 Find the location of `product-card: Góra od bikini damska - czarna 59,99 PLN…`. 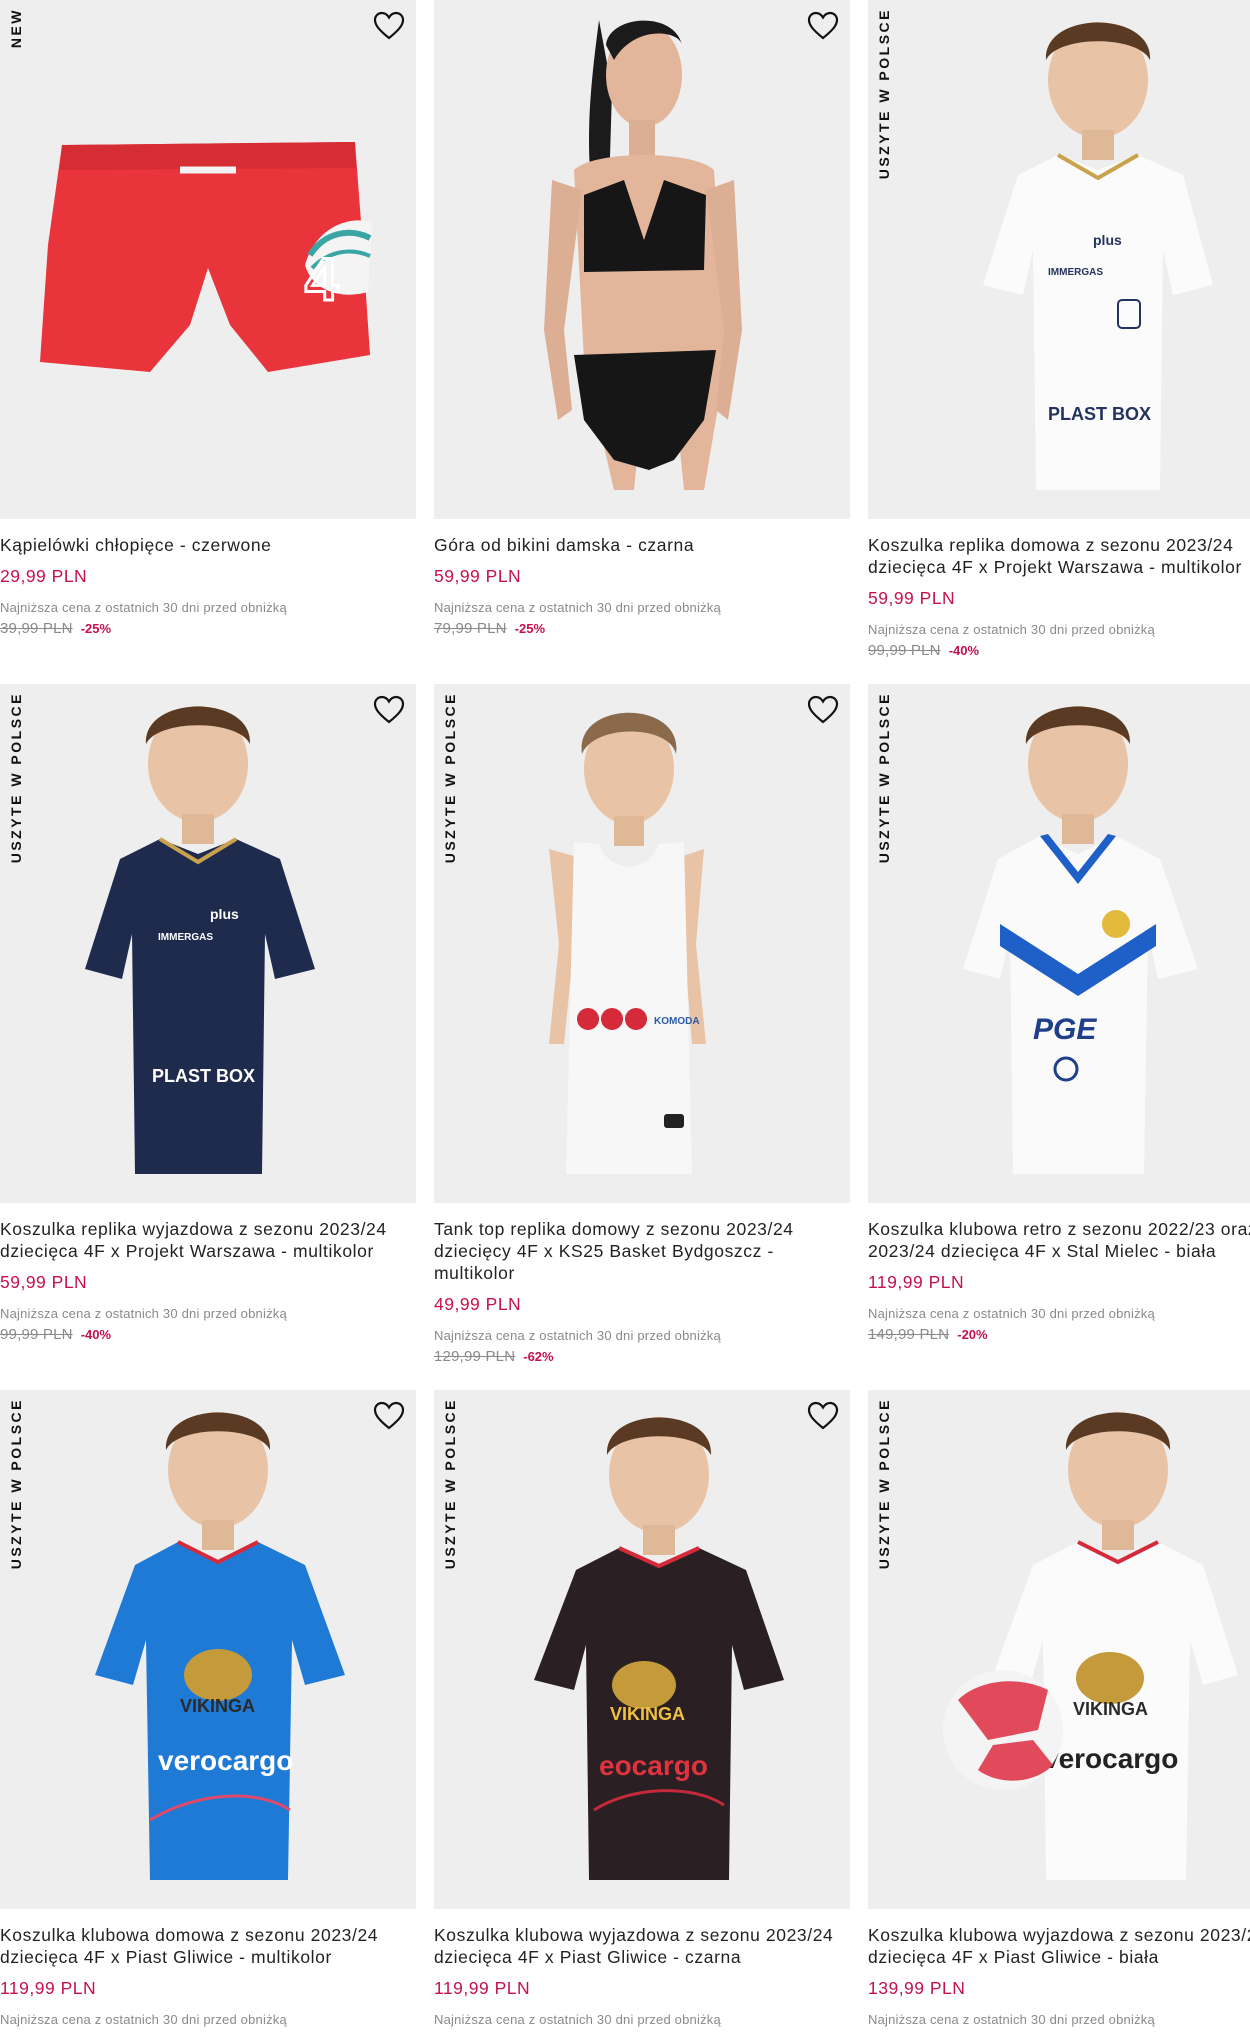

product-card: Góra od bikini damska - czarna 59,99 PLN… is located at coordinates (642, 318).